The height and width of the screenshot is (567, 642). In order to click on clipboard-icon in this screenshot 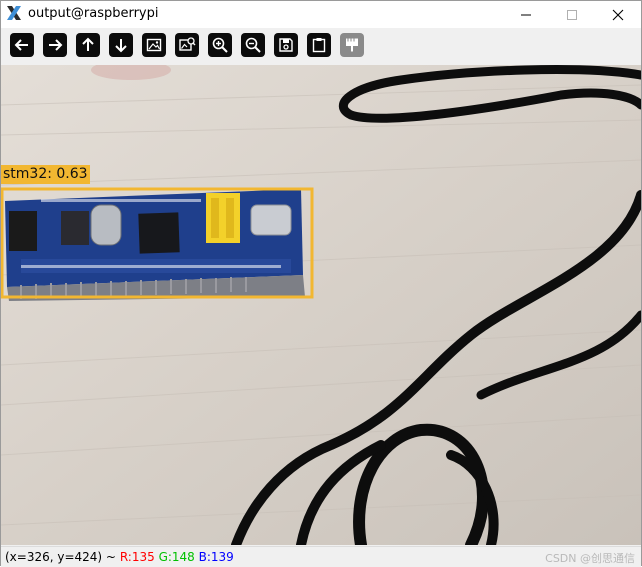, I will do `click(319, 45)`.